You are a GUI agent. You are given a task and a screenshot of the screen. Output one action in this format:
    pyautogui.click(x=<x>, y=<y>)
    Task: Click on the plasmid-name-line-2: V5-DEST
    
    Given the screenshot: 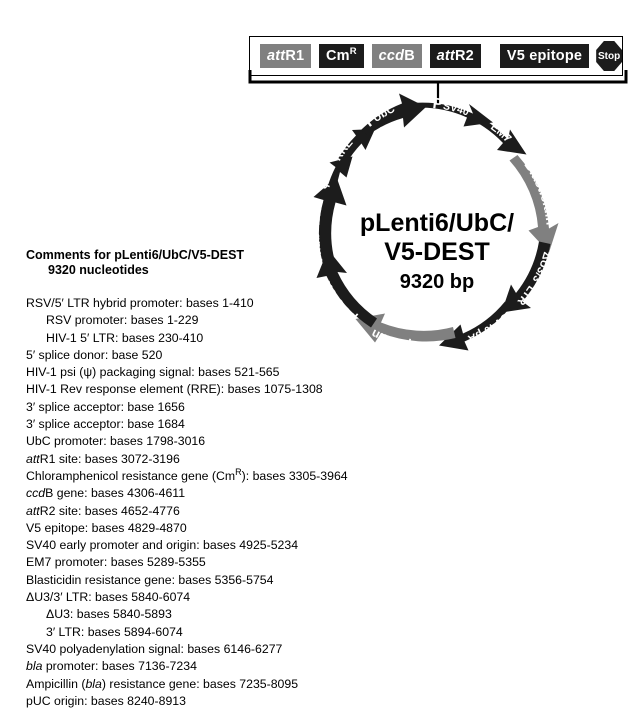 What is the action you would take?
    pyautogui.click(x=437, y=252)
    